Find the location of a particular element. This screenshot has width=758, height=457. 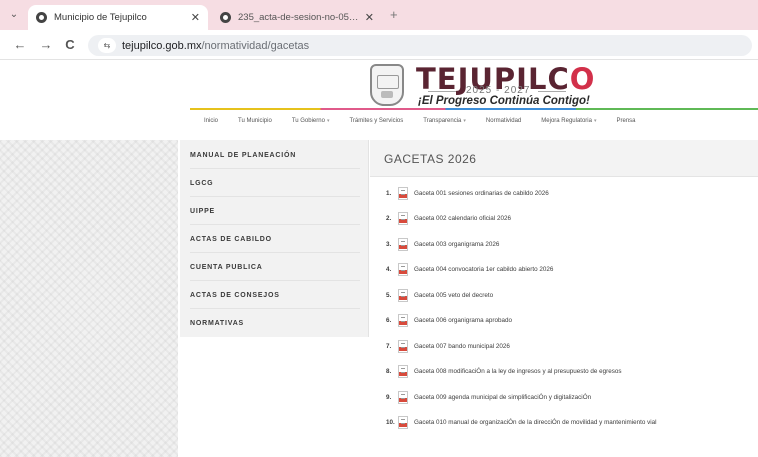

sidebar-item-normativas: NORMATIVAS is located at coordinates (217, 323).